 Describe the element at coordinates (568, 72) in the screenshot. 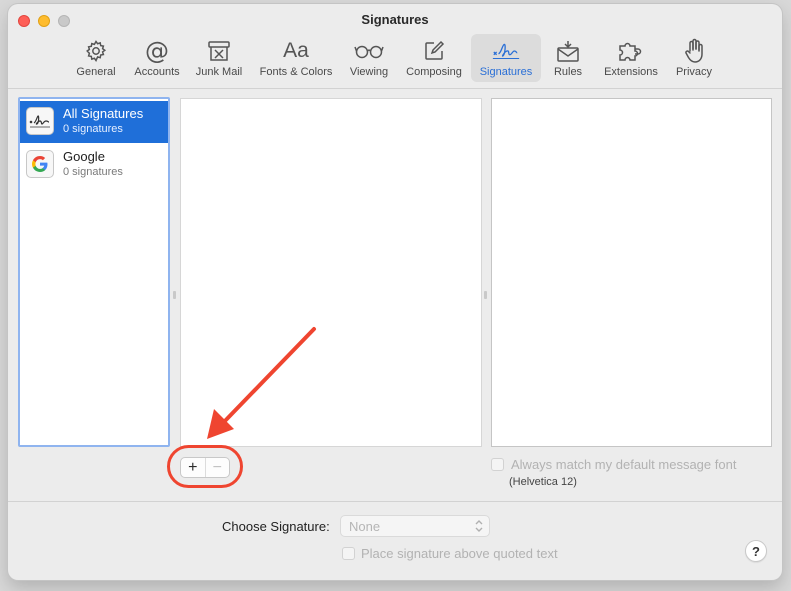

I see `toolbar-label-rules: Rules` at that location.